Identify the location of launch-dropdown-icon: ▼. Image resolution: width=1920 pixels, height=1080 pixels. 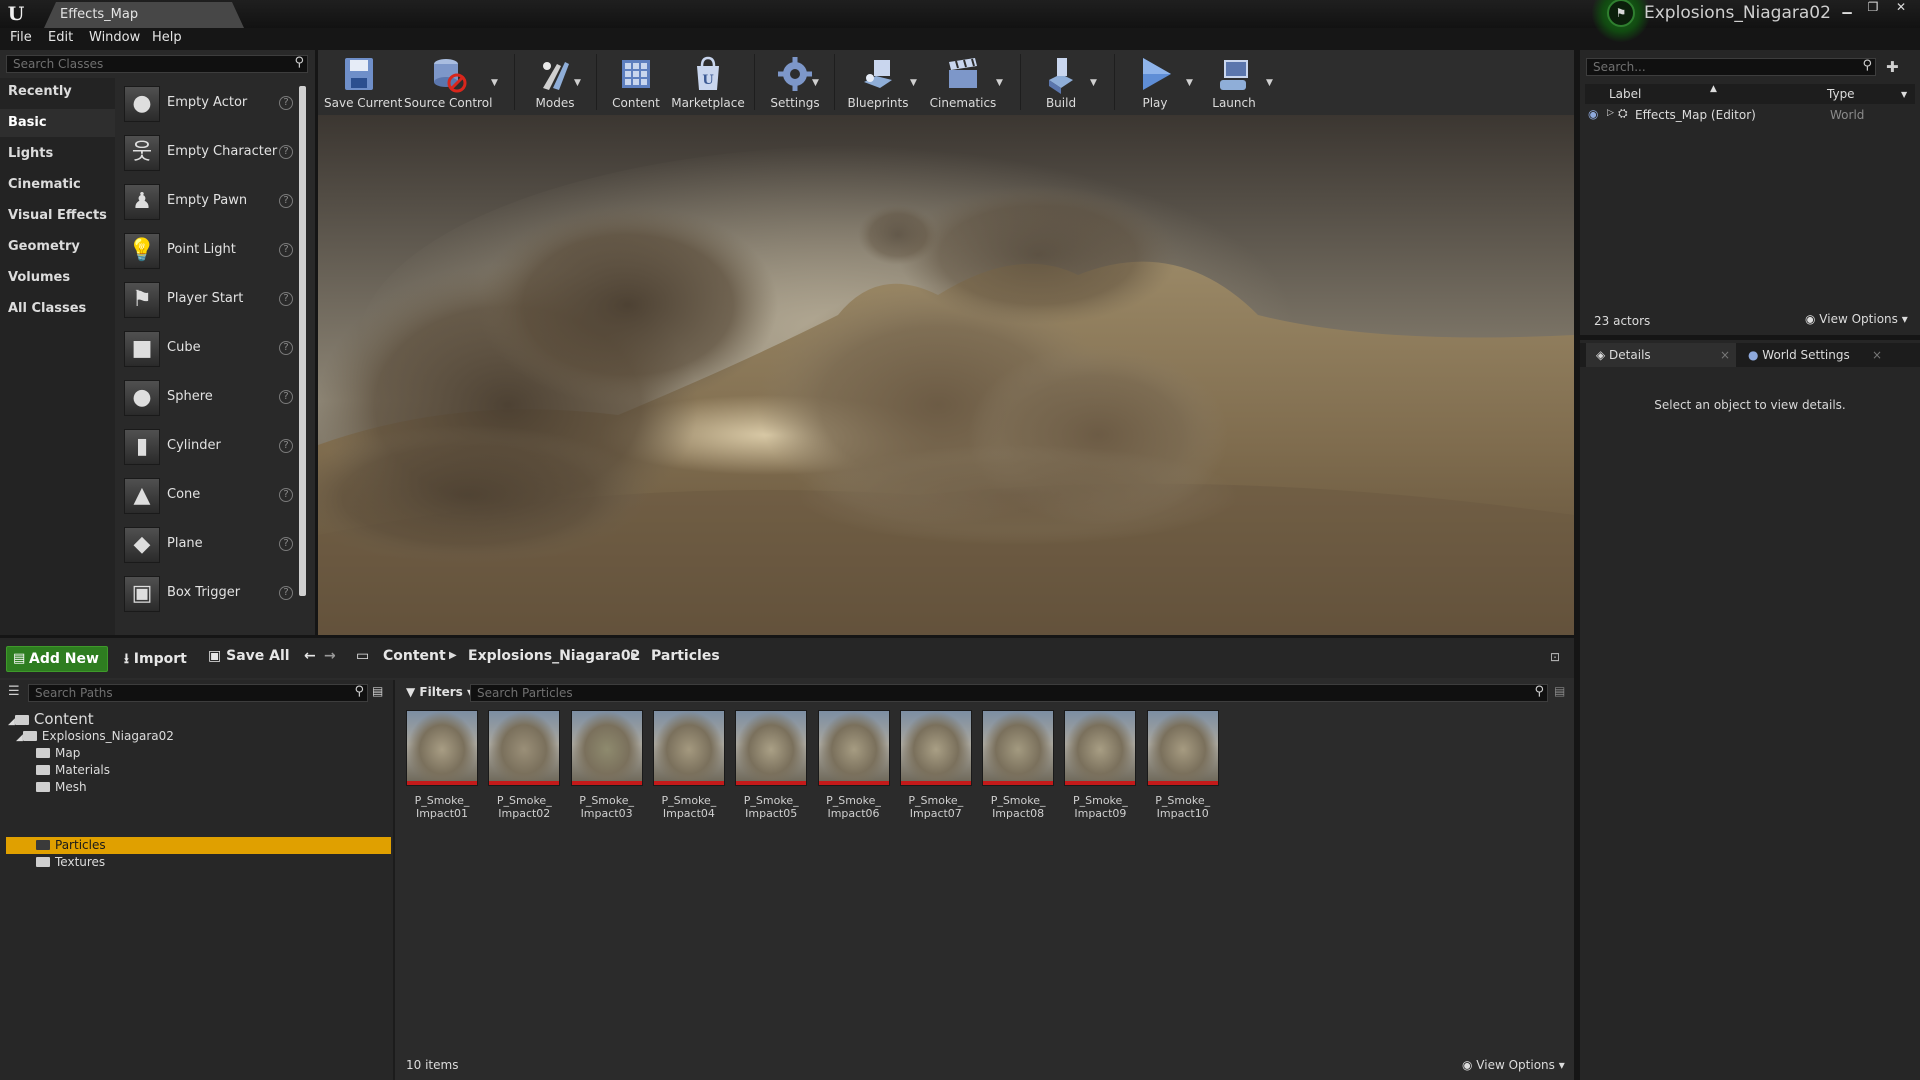
(1271, 83).